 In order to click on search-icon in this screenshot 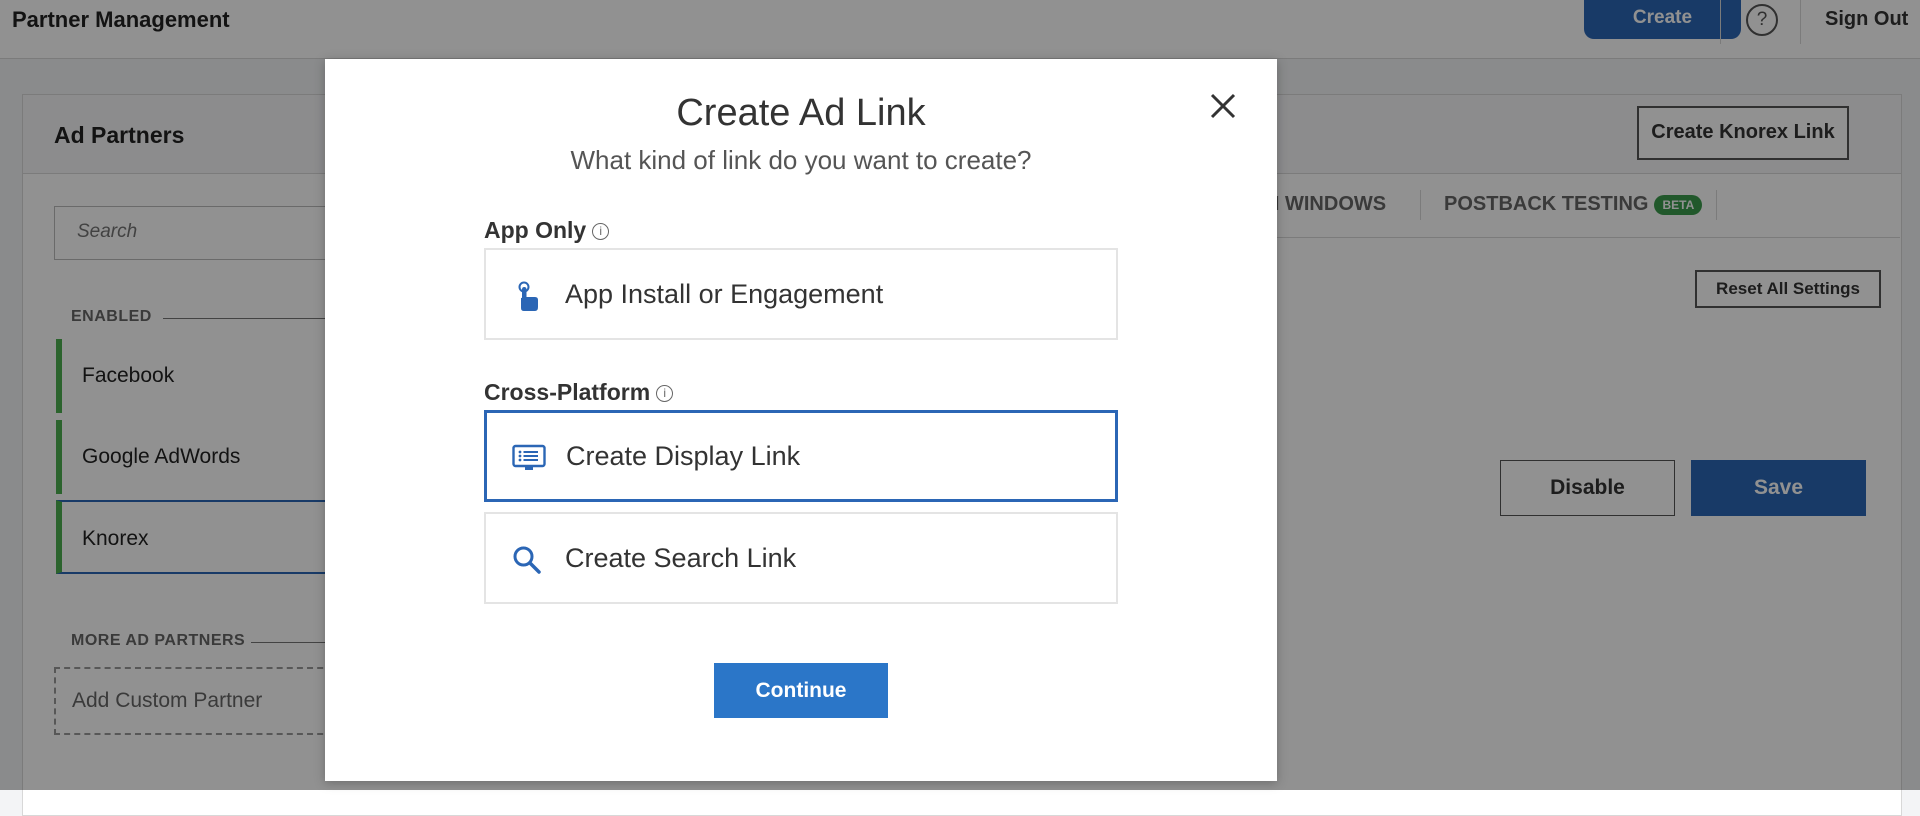, I will do `click(527, 560)`.